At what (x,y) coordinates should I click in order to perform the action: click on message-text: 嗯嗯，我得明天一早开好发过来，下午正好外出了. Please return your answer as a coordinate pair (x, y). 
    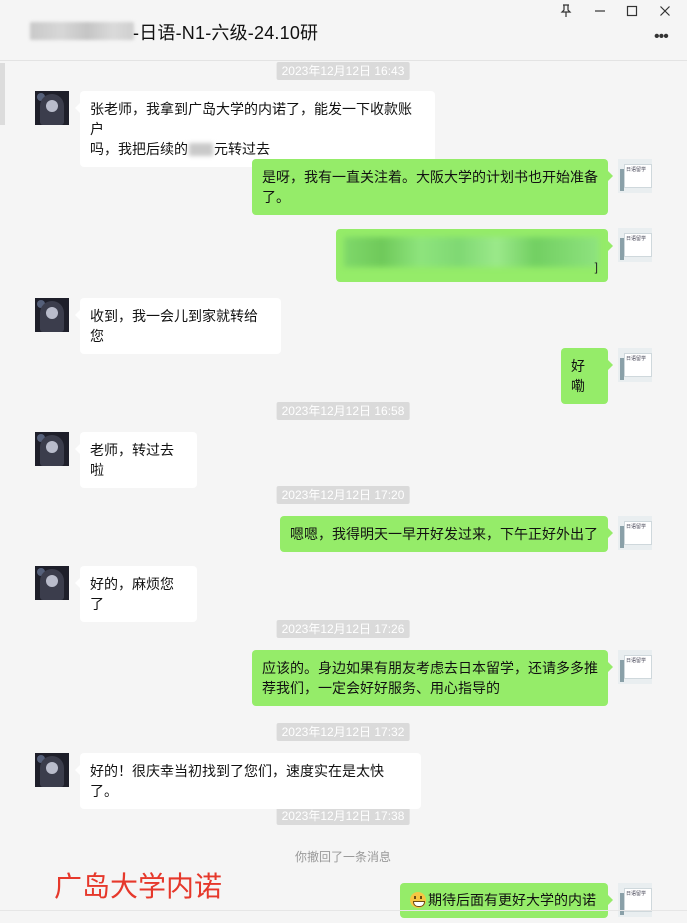
    Looking at the image, I should click on (444, 534).